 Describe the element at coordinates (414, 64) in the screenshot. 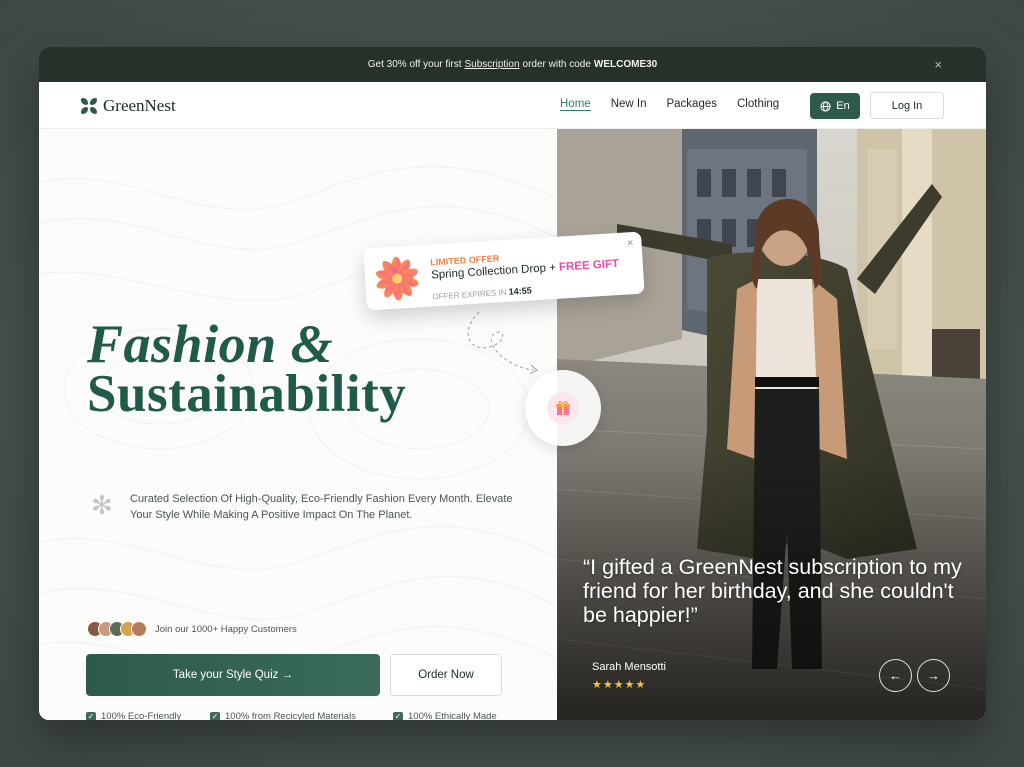

I see `promo-text-before: Get 30% off your first` at that location.